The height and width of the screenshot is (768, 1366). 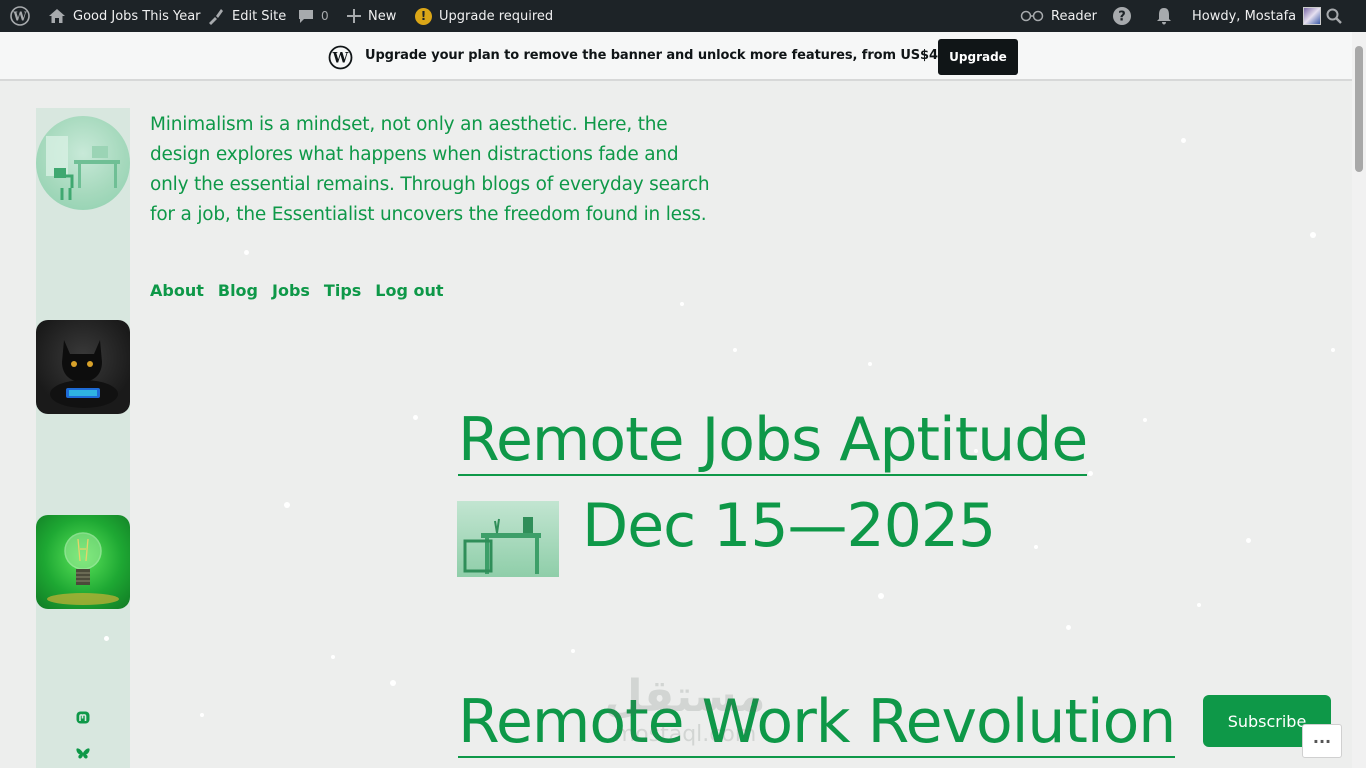 What do you see at coordinates (789, 526) in the screenshot?
I see `post-date: Dec 15—2025` at bounding box center [789, 526].